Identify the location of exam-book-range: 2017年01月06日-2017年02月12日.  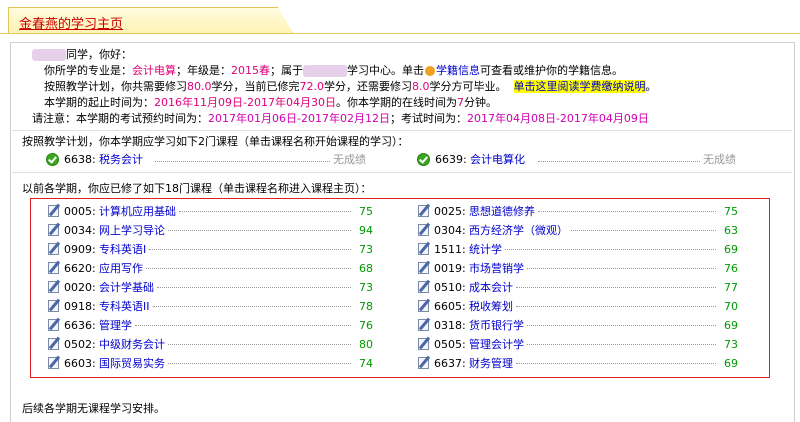
(299, 118).